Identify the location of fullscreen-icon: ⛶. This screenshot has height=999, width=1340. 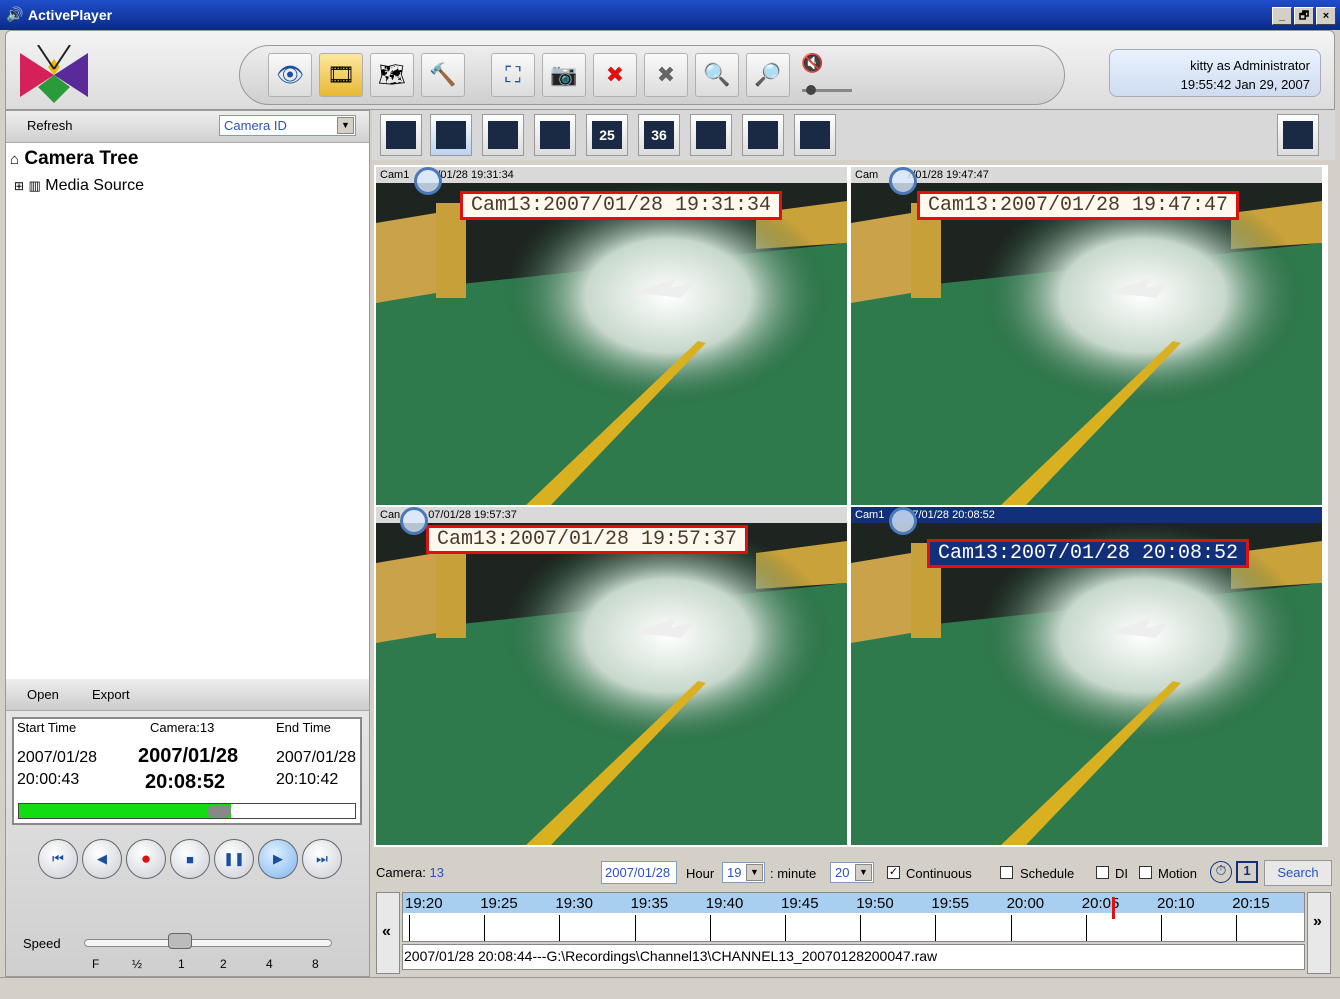
(513, 74).